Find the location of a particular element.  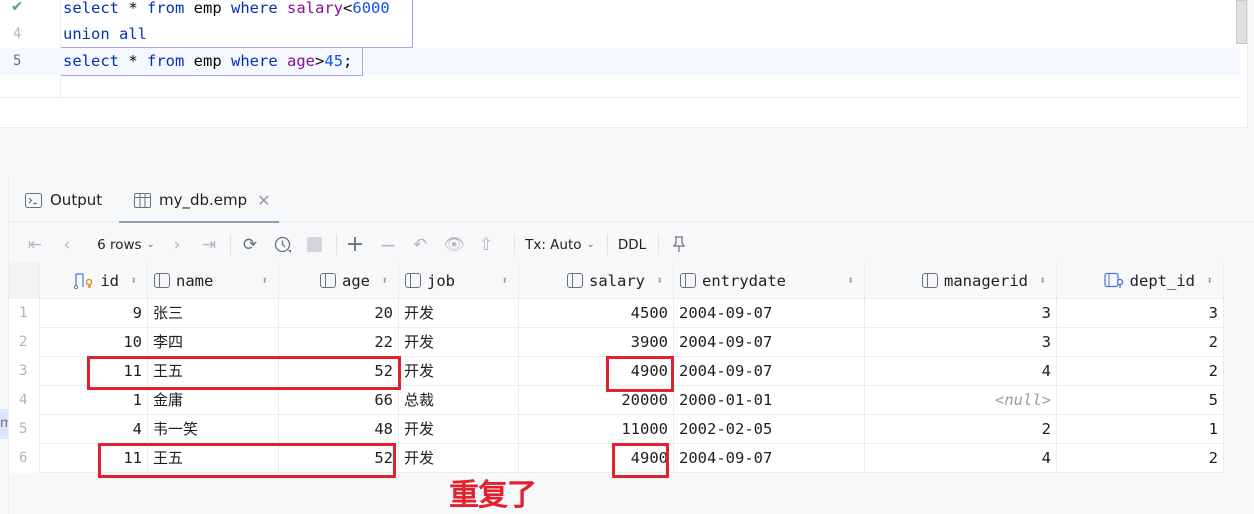

column-name: job is located at coordinates (441, 280).